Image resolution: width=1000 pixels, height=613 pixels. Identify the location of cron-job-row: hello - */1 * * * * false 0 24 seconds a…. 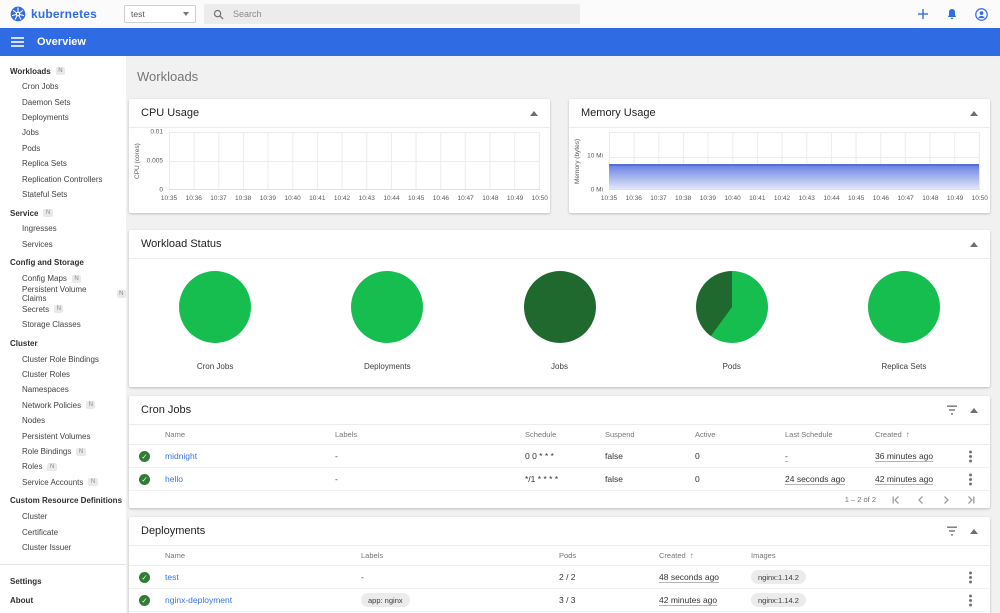
(559, 479).